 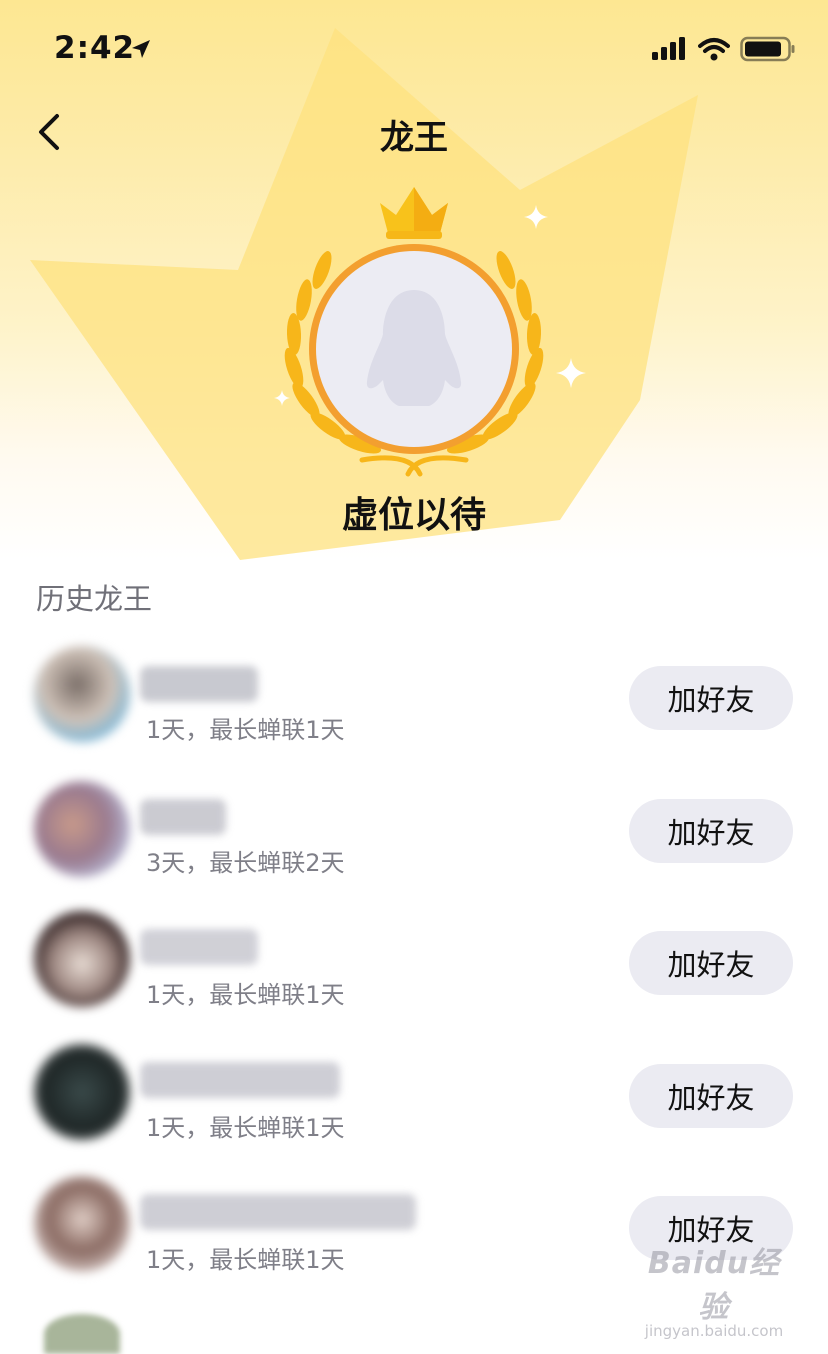 What do you see at coordinates (767, 49) in the screenshot?
I see `battery-icon` at bounding box center [767, 49].